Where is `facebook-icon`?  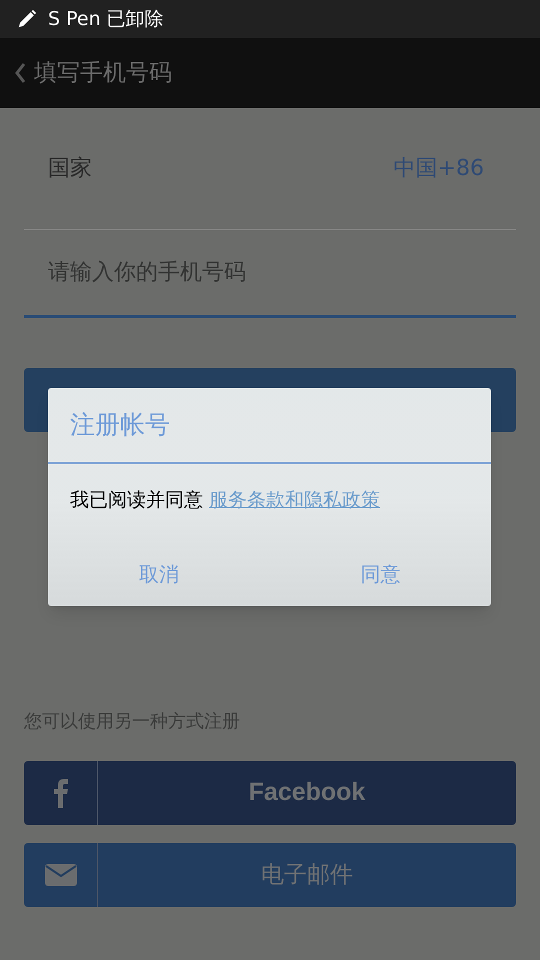 facebook-icon is located at coordinates (60, 793).